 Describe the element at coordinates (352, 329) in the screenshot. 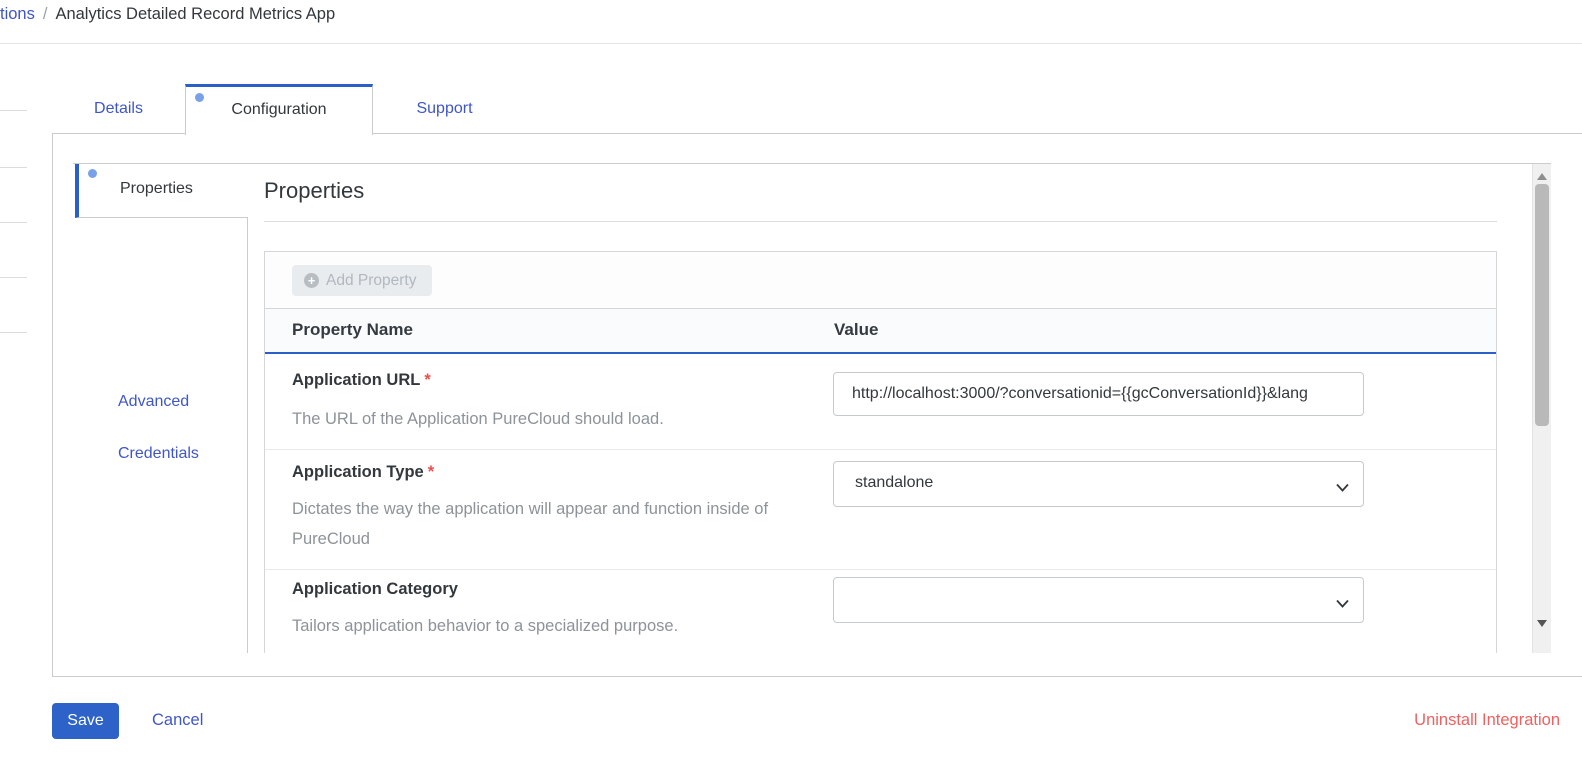

I see `column-header-property-name: Property Name` at that location.